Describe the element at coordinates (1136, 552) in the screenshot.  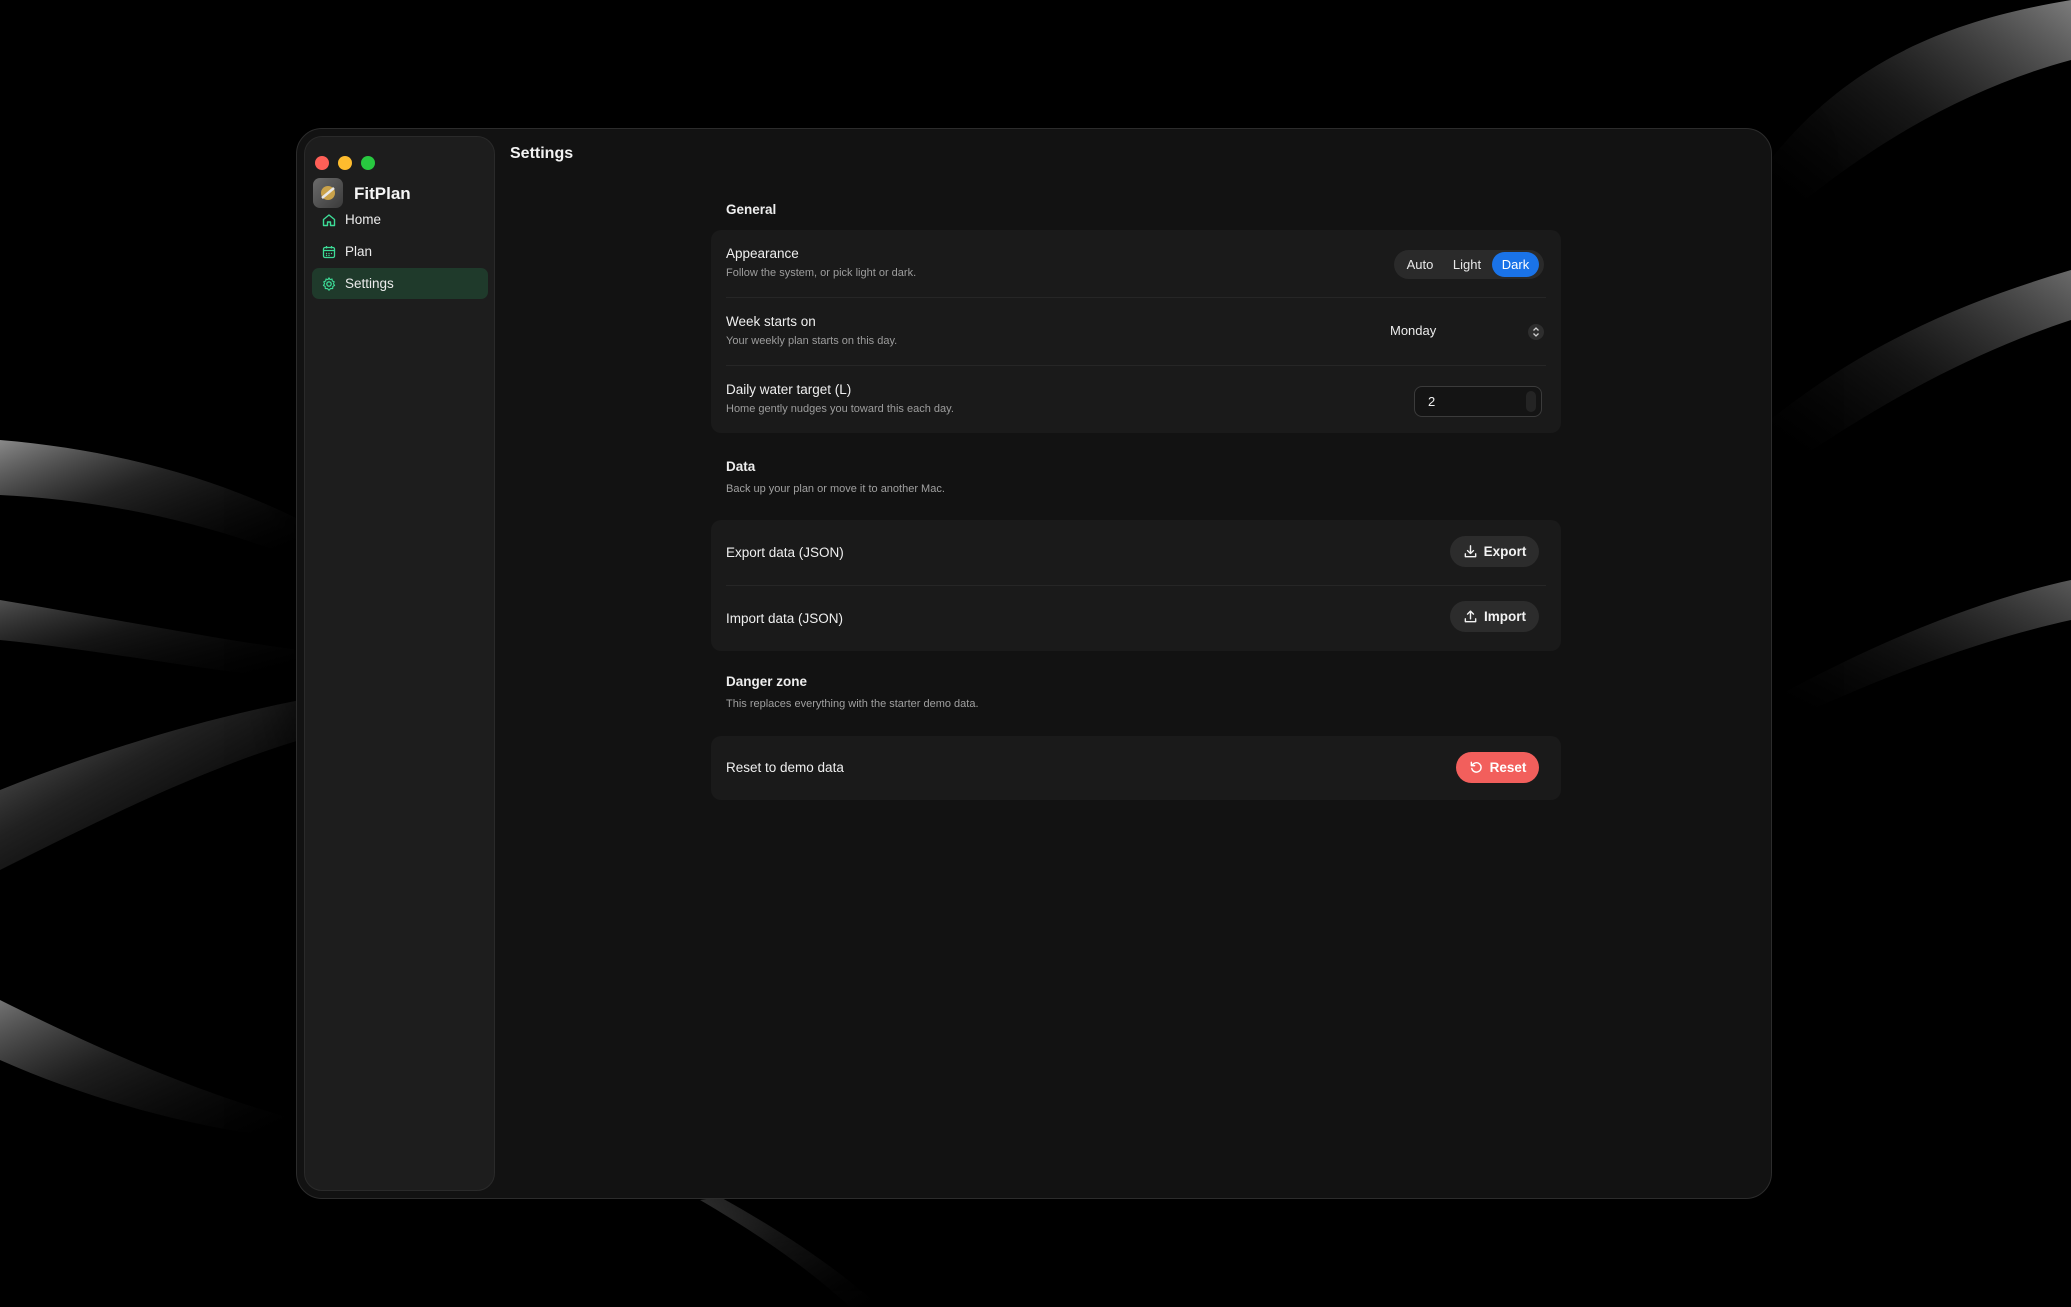
I see `export-row: Export data (JSON) Export` at that location.